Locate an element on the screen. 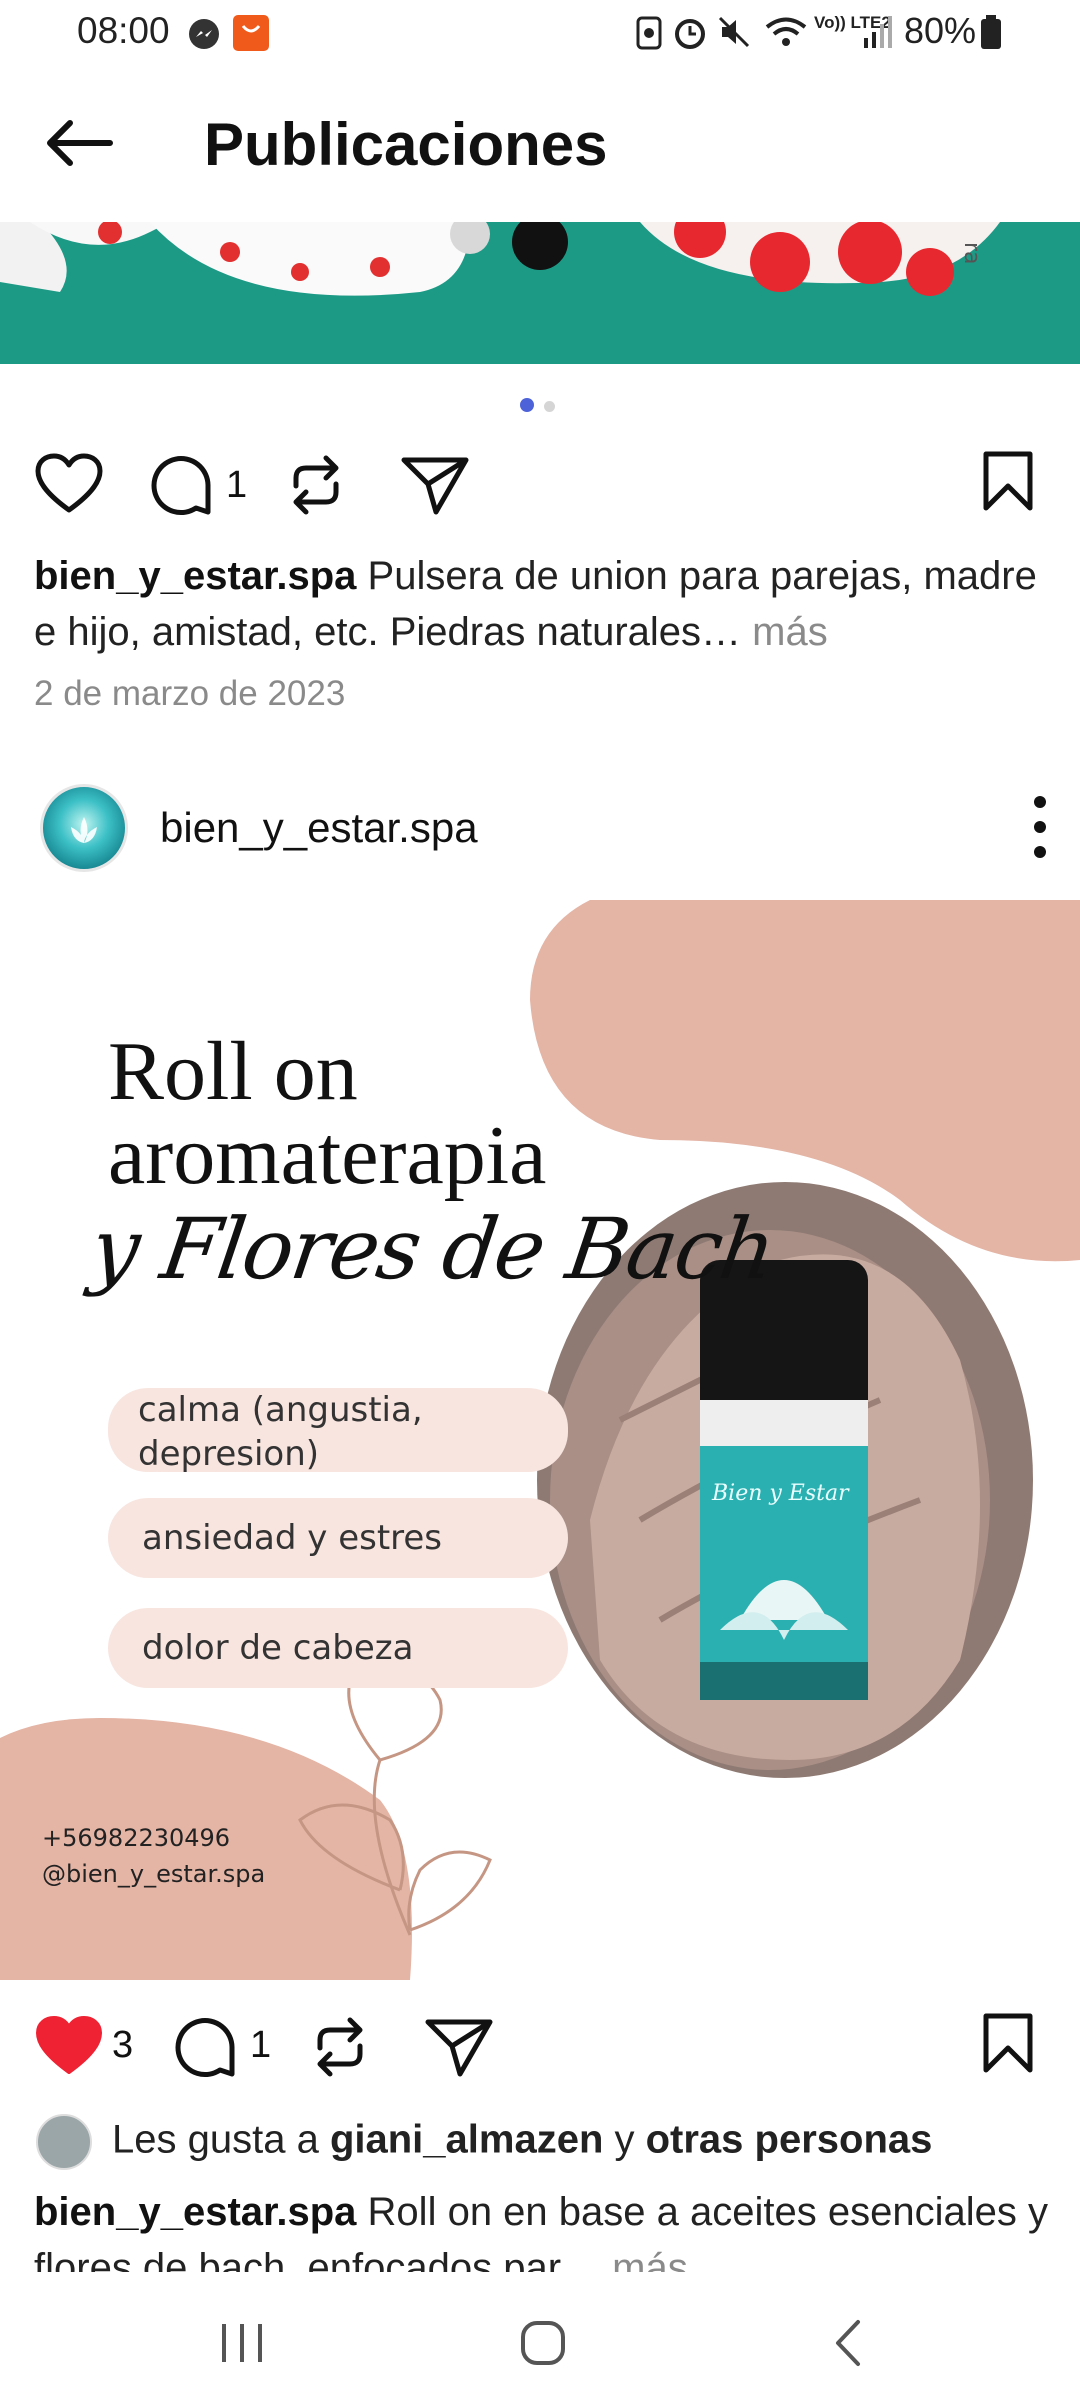 Image resolution: width=1080 pixels, height=2408 pixels. promo-title-line1: Roll on is located at coordinates (233, 1071).